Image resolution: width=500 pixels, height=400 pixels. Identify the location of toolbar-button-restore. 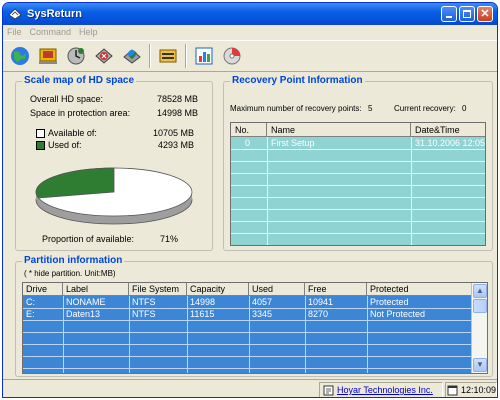
(76, 56).